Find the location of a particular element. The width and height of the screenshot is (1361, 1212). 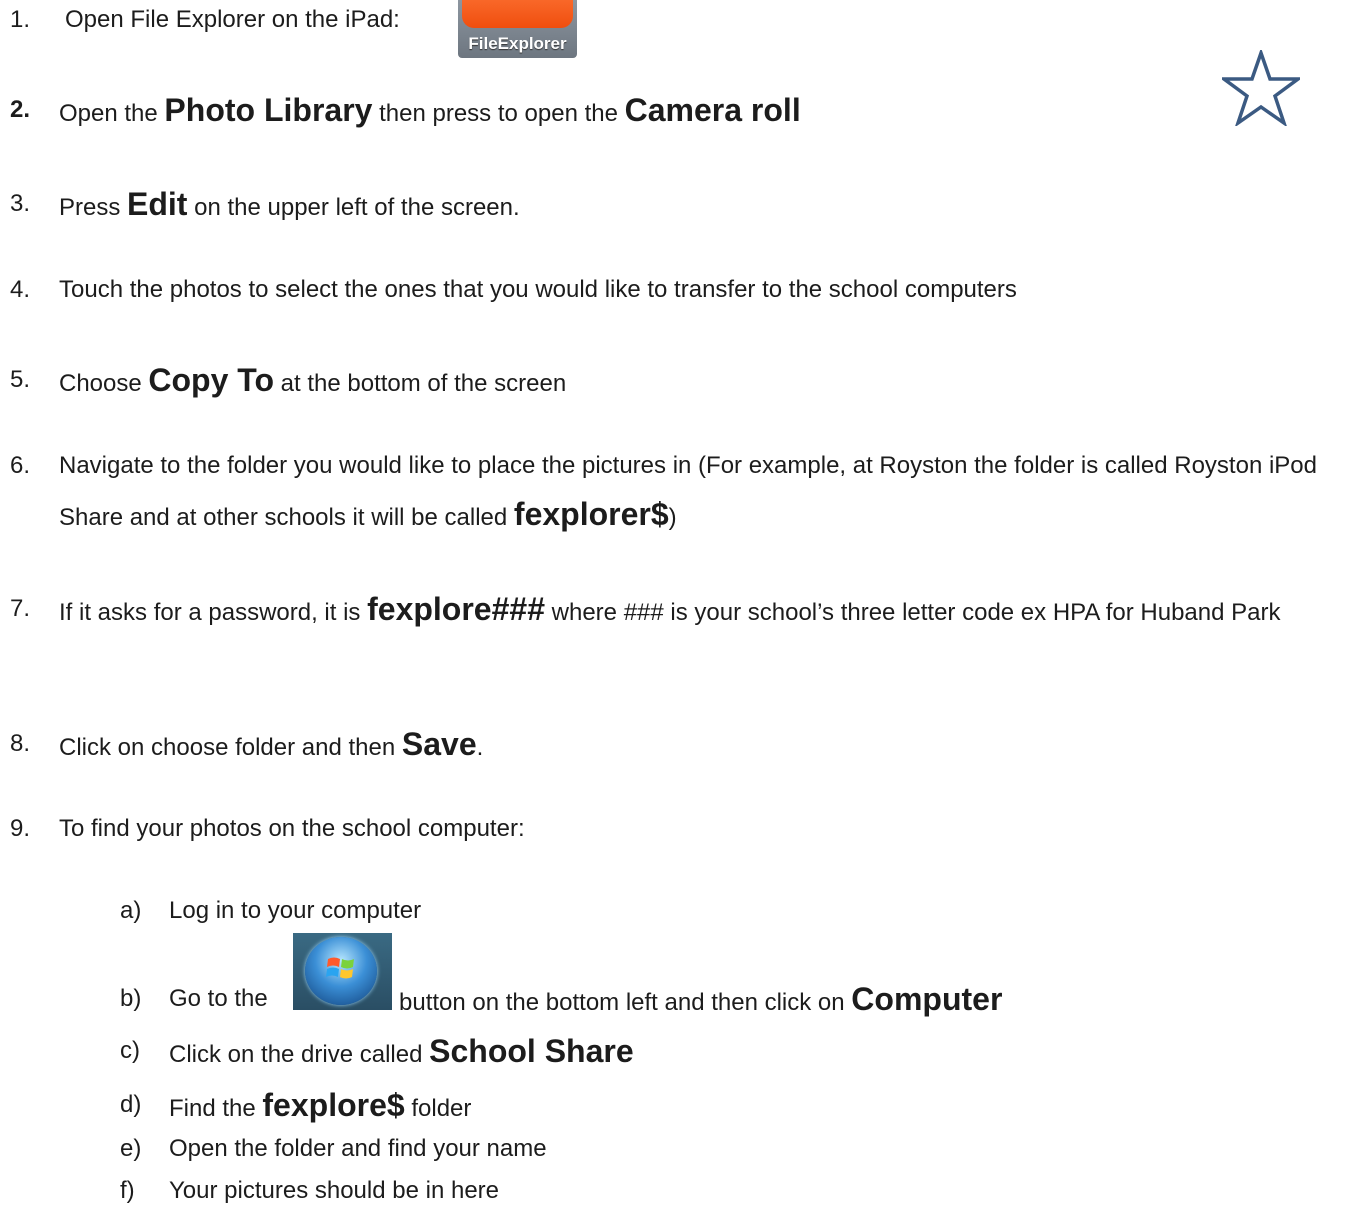

substep-letter: c) is located at coordinates (130, 1050).